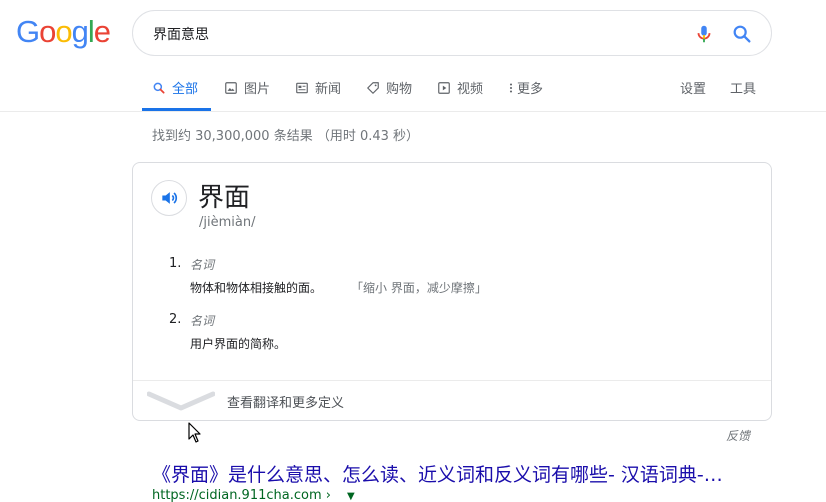  Describe the element at coordinates (238, 344) in the screenshot. I see `definition: 用户界面的简称。` at that location.